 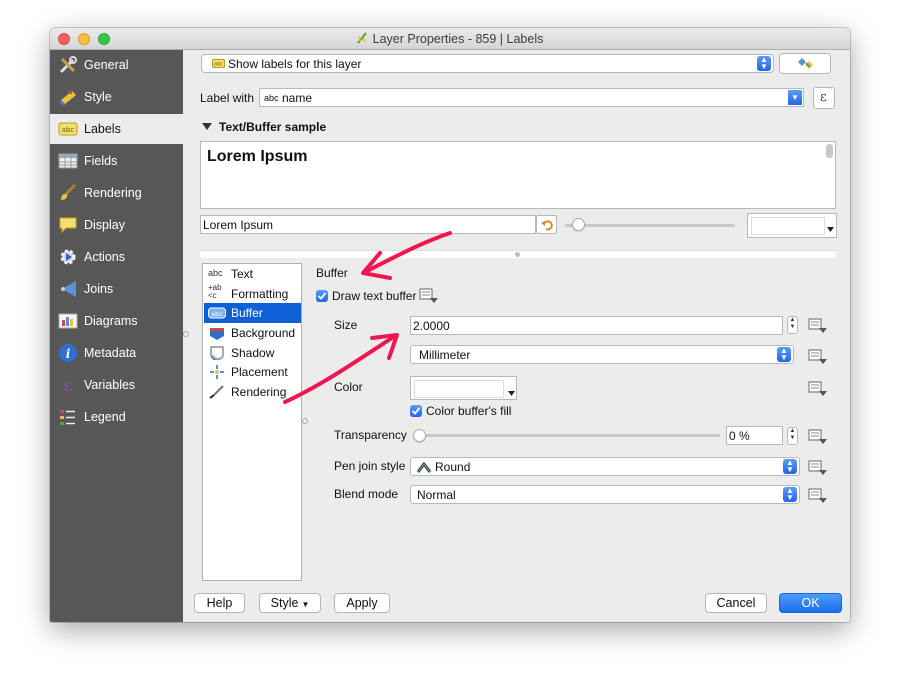 What do you see at coordinates (406, 255) in the screenshot?
I see `annotation-arrow-buffer` at bounding box center [406, 255].